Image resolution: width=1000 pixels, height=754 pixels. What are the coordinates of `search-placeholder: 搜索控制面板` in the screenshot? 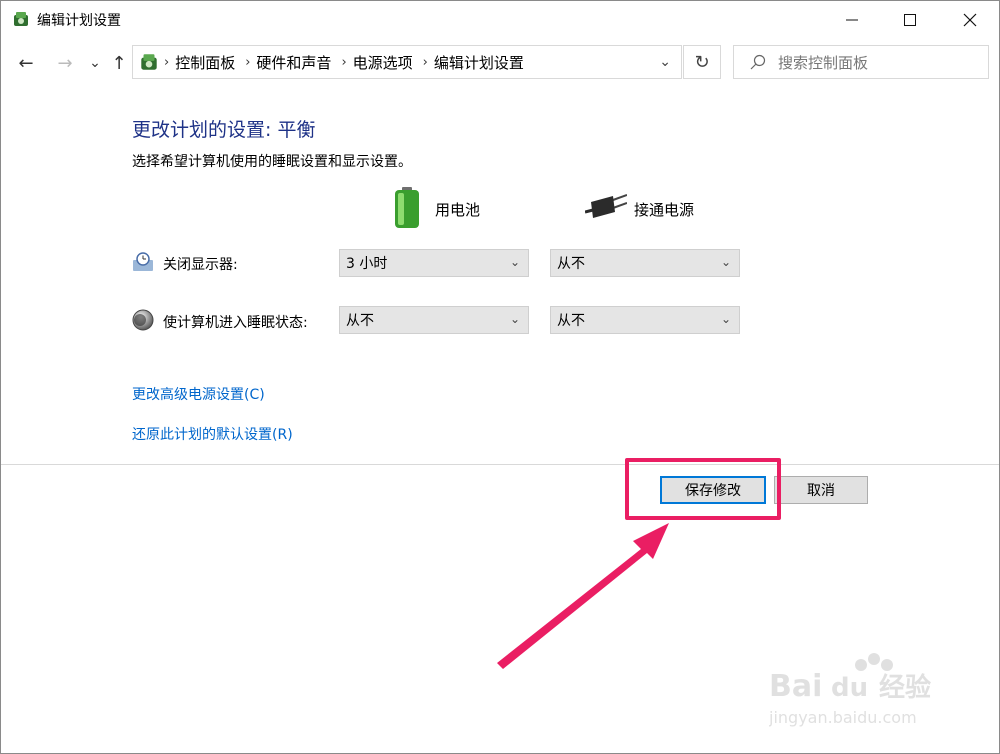 It's located at (823, 62).